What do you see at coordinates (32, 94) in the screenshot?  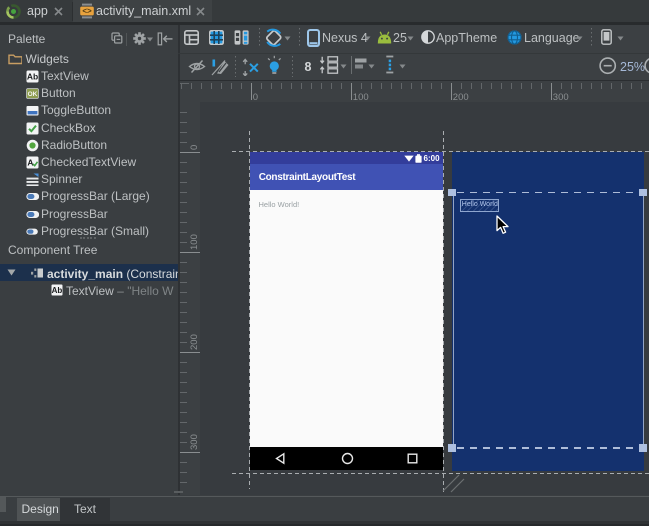 I see `svg-text: OK` at bounding box center [32, 94].